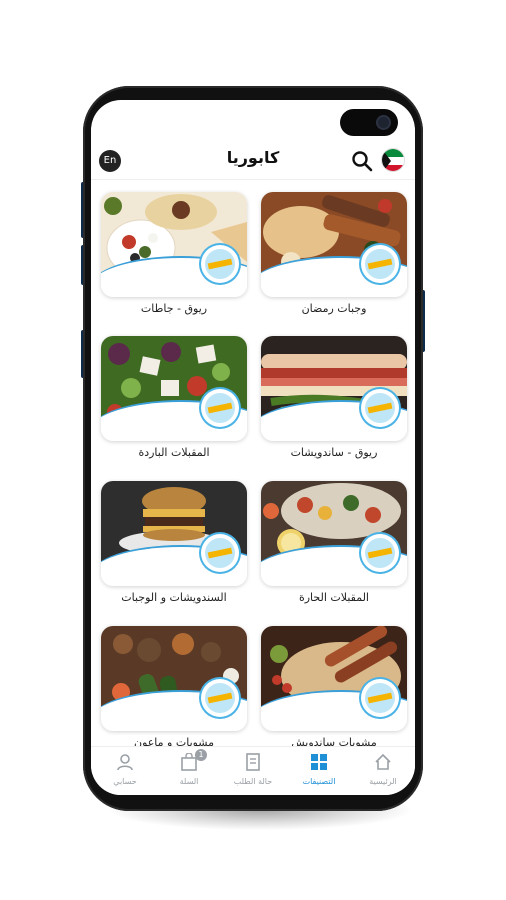 The height and width of the screenshot is (900, 506). Describe the element at coordinates (253, 762) in the screenshot. I see `order-status-icon` at that location.